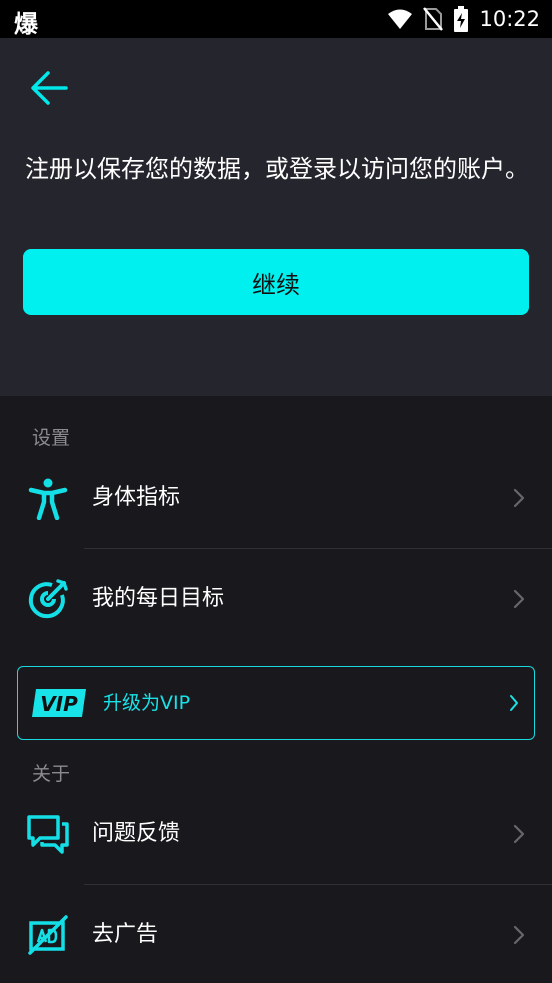 Image resolution: width=552 pixels, height=983 pixels. What do you see at coordinates (136, 497) in the screenshot?
I see `body-metrics-label: 身体指标` at bounding box center [136, 497].